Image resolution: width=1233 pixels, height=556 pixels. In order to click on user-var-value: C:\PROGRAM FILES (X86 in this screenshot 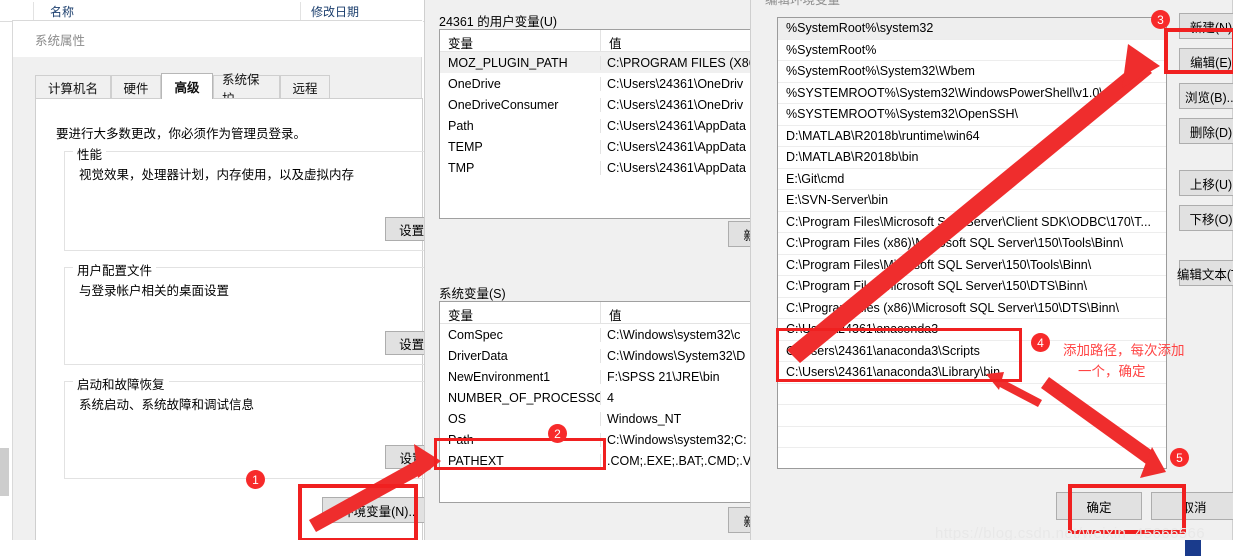, I will do `click(681, 62)`.